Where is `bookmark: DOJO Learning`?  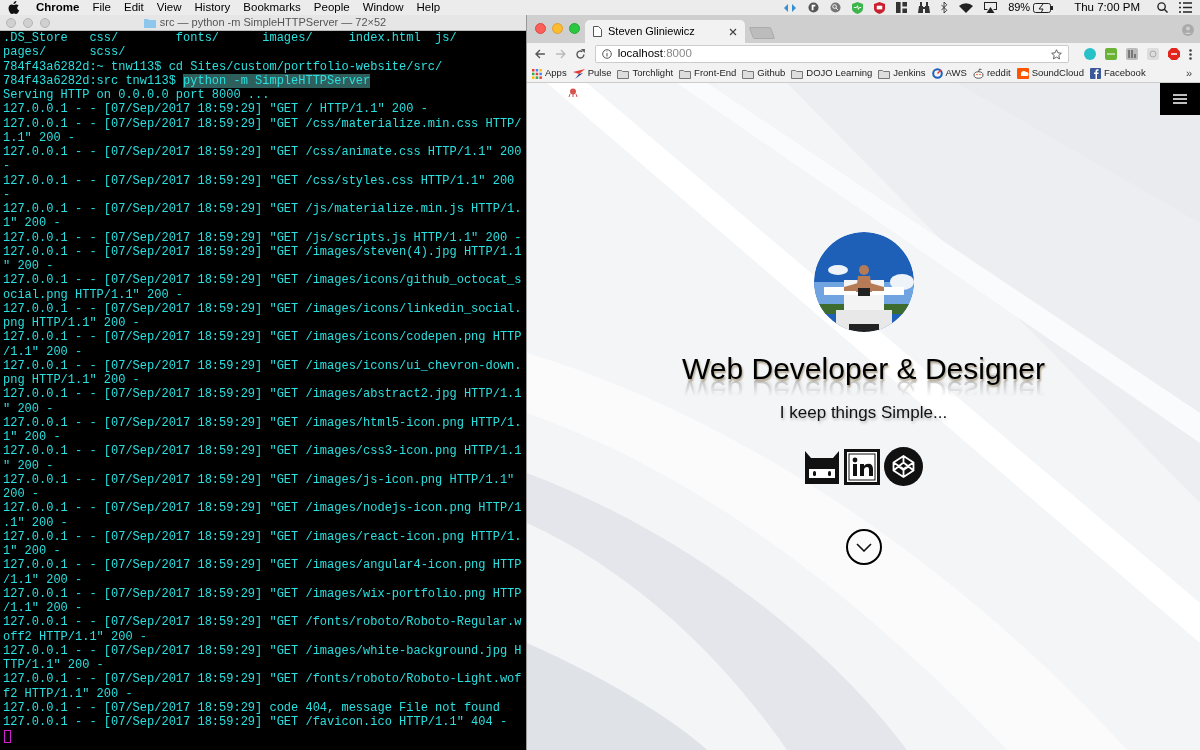 bookmark: DOJO Learning is located at coordinates (832, 73).